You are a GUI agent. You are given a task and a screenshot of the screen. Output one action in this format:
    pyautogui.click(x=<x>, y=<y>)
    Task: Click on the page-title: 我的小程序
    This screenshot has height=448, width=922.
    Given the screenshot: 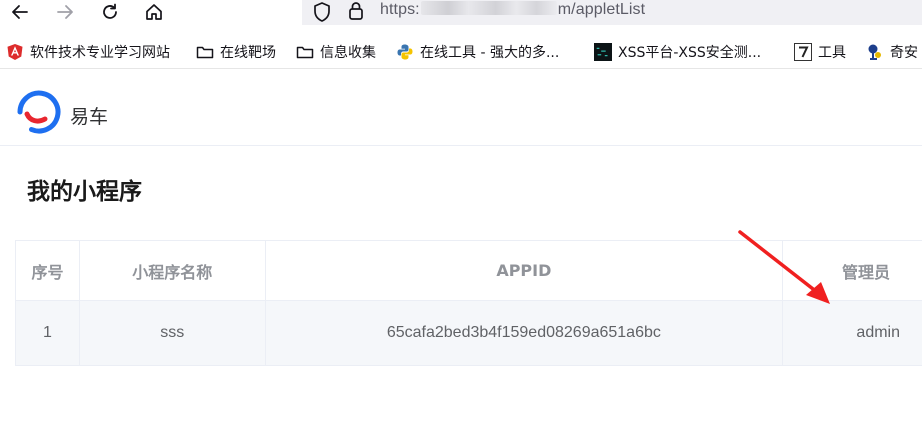 What is the action you would take?
    pyautogui.click(x=84, y=192)
    